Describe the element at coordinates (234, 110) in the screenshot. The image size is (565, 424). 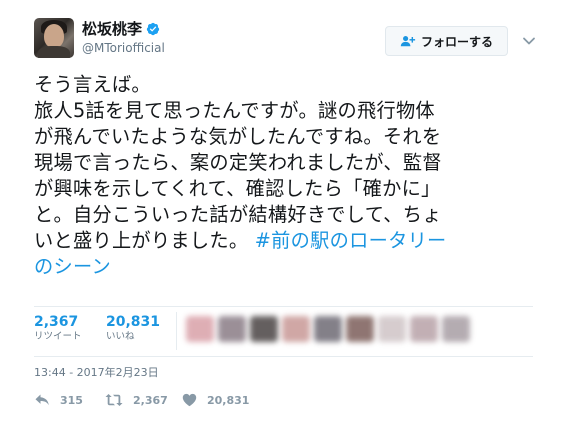
I see `tweet-line: 旅人5話を見て思ったんですが。謎の飛行物体` at that location.